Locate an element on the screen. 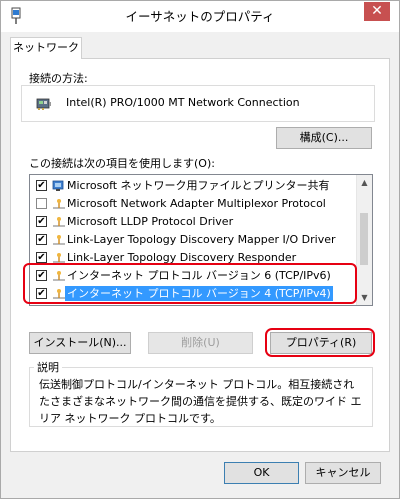 This screenshot has height=499, width=400. window-title: イーサネットのプロパティ is located at coordinates (200, 16).